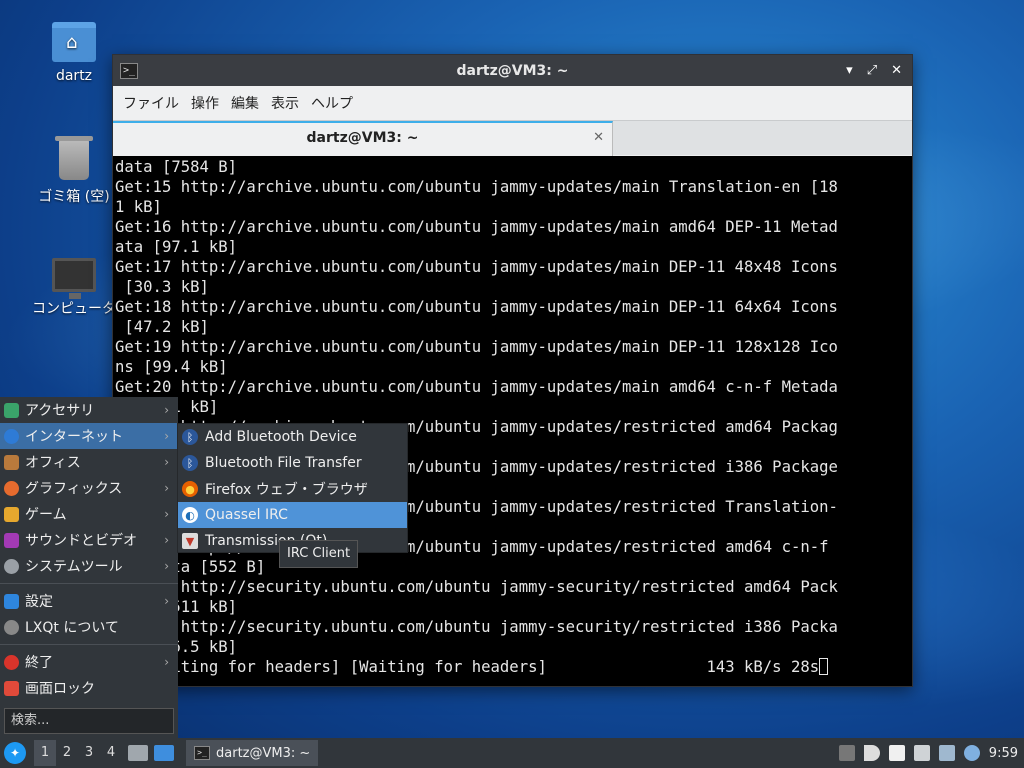  Describe the element at coordinates (74, 197) in the screenshot. I see `desktop-icon-label: ゴミ箱 (空)` at that location.